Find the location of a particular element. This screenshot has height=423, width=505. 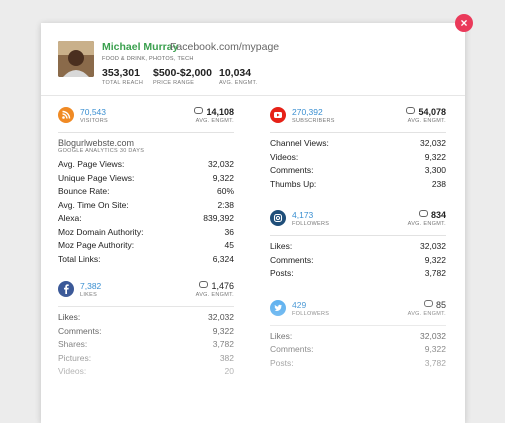

stat-label: AVG. ENGMT. is located at coordinates (238, 83).